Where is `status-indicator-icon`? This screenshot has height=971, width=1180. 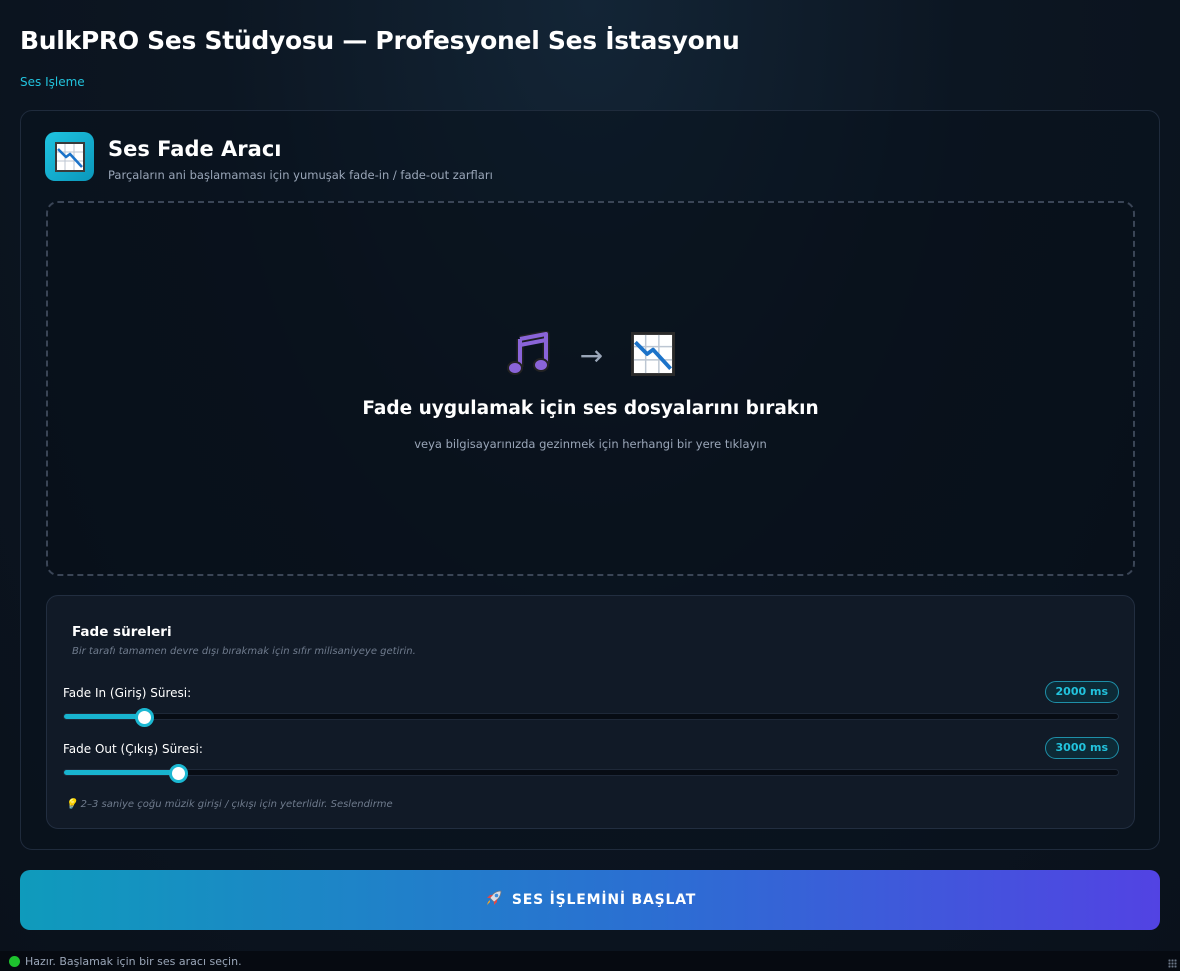 status-indicator-icon is located at coordinates (14, 961).